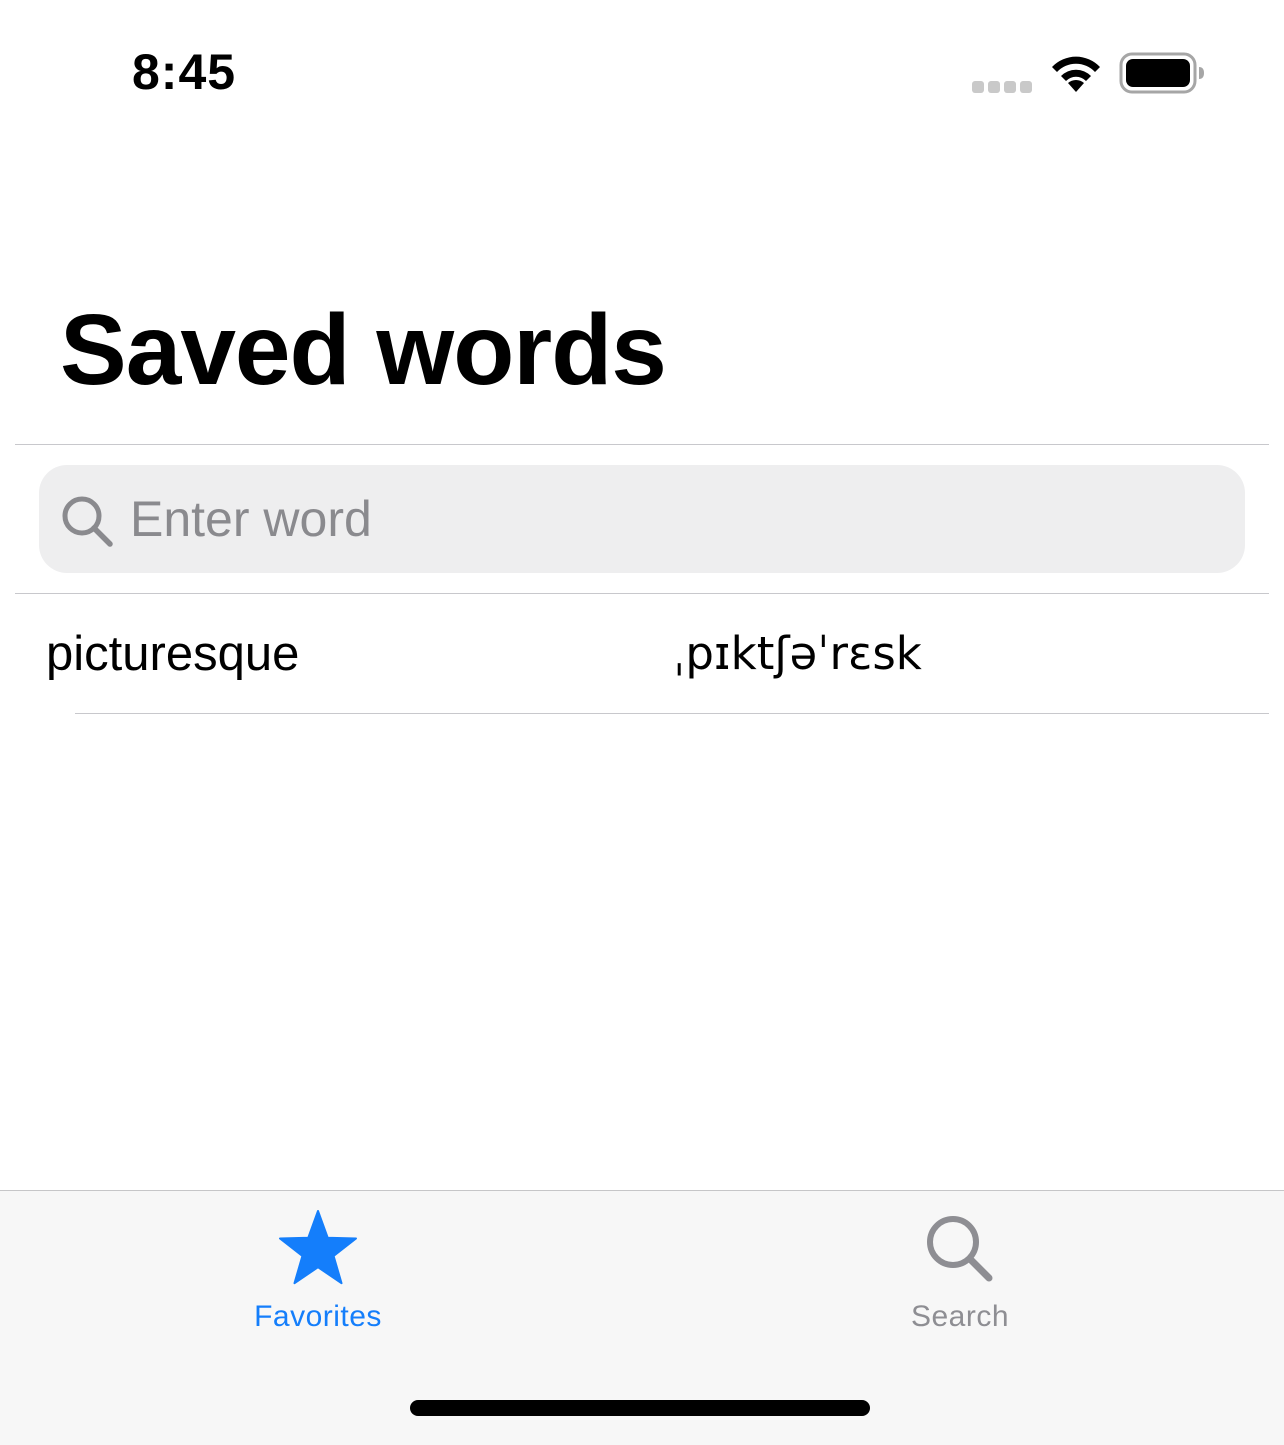 This screenshot has width=1284, height=1445. I want to click on battery-icon, so click(1161, 73).